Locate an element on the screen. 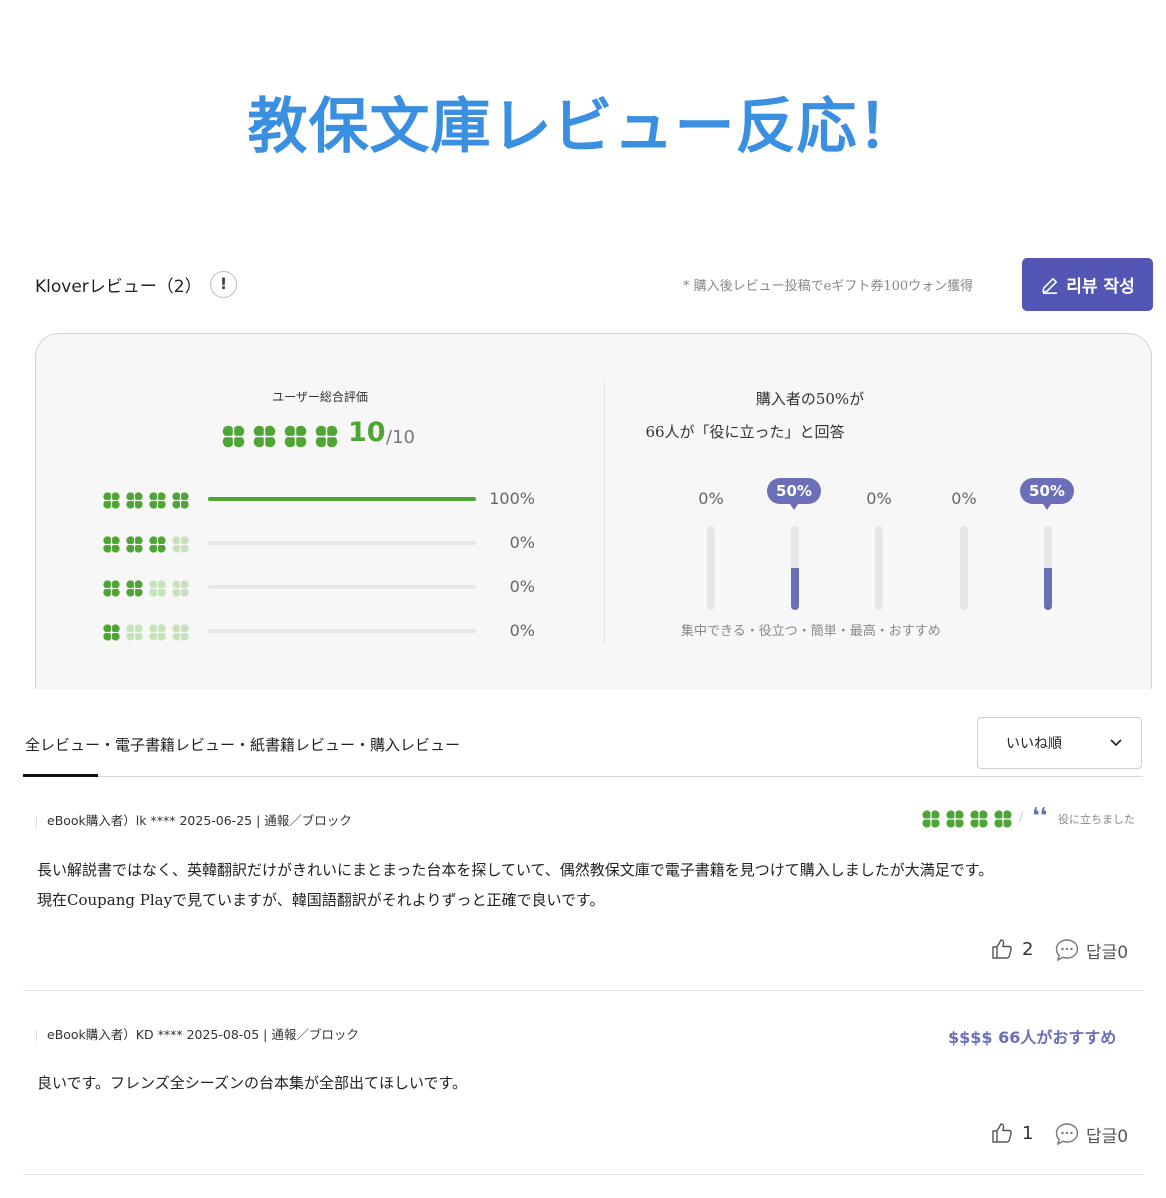 The height and width of the screenshot is (1198, 1166). chevron-down-icon is located at coordinates (1116, 743).